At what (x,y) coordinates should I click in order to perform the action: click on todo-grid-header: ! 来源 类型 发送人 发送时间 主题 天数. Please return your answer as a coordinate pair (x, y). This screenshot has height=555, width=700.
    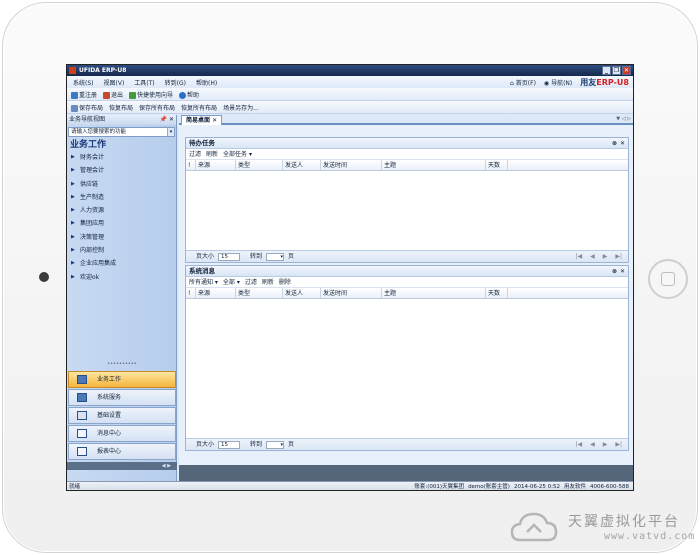
    Looking at the image, I should click on (407, 165).